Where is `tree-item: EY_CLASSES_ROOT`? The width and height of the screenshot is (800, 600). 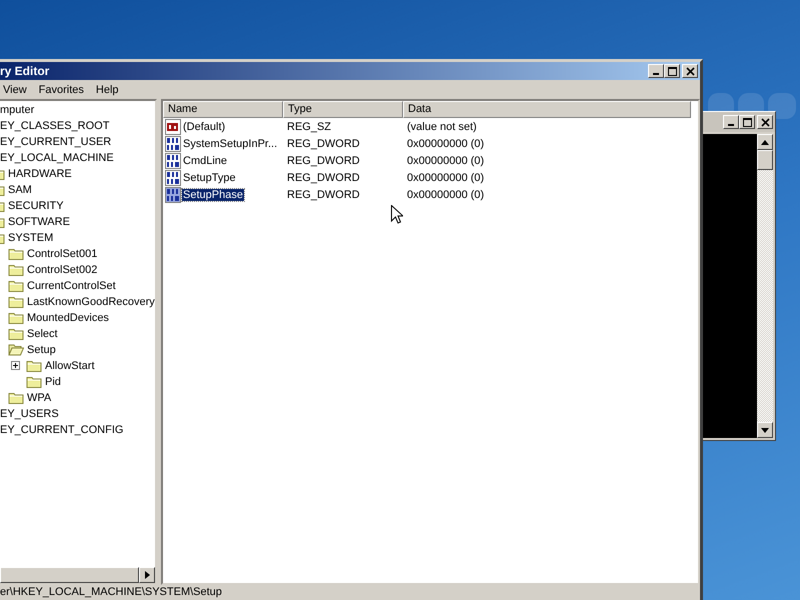
tree-item: EY_CLASSES_ROOT is located at coordinates (55, 126).